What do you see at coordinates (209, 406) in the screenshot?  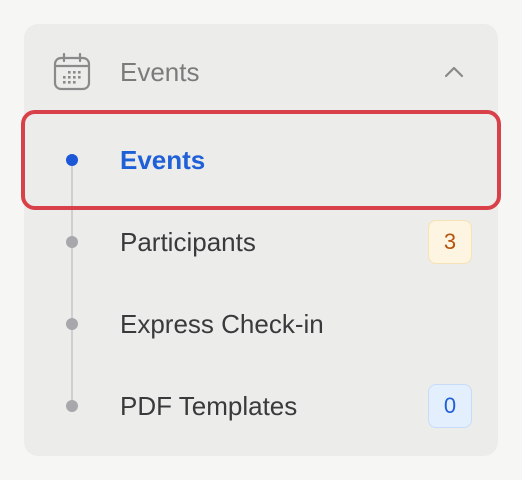 I see `sidebar-item-label: PDF Templates` at bounding box center [209, 406].